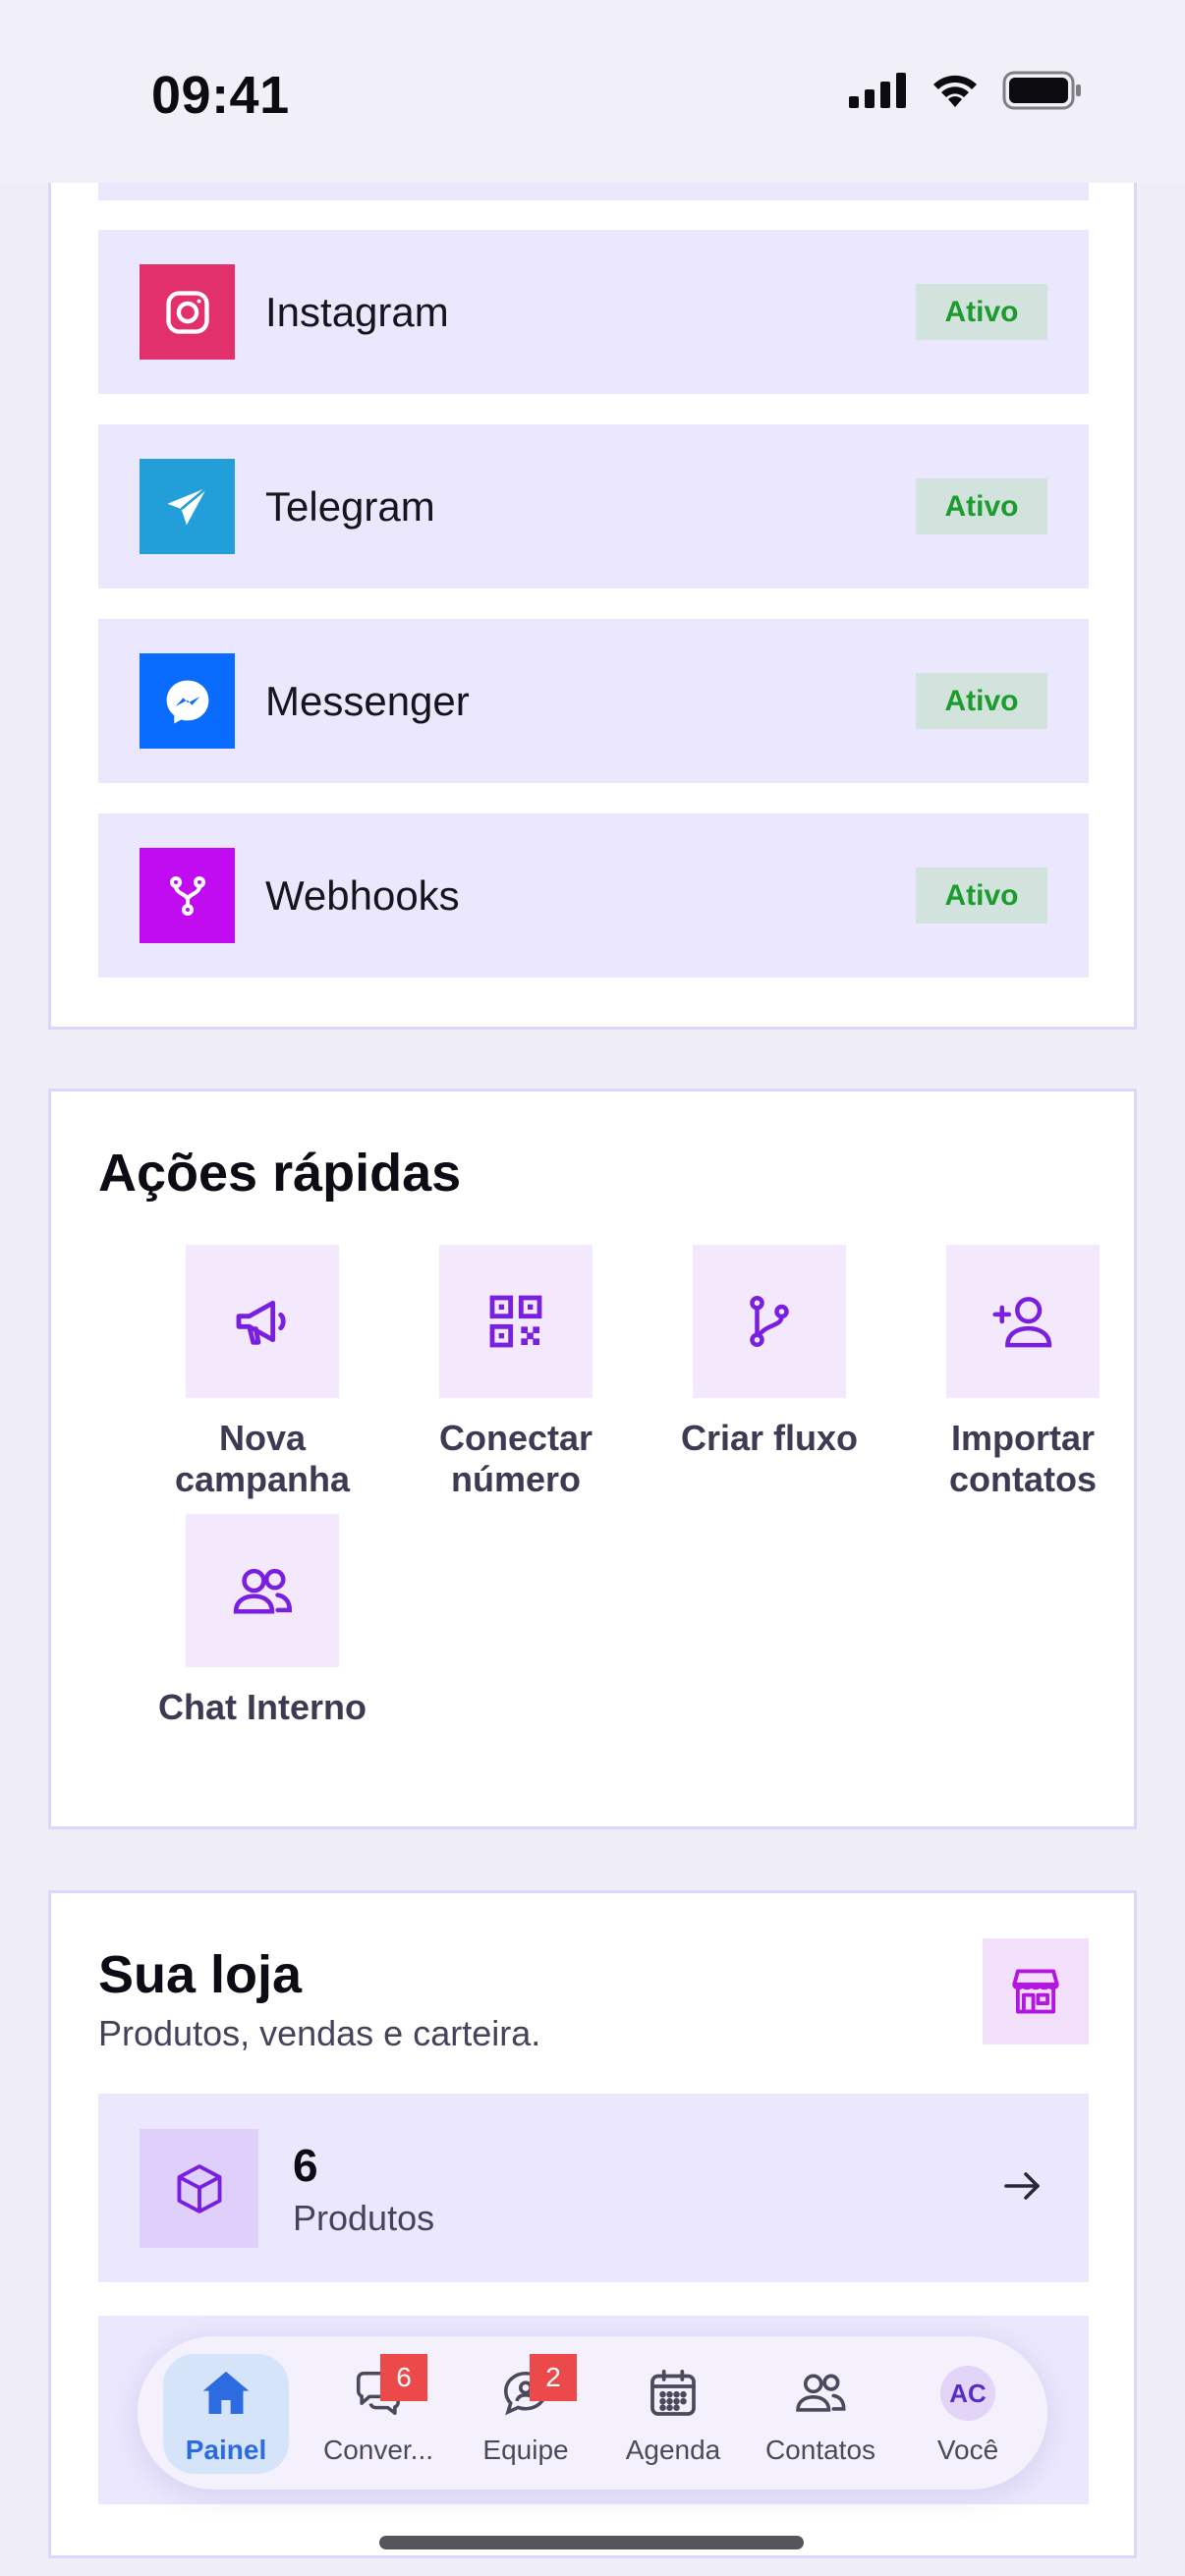 The image size is (1185, 2576). I want to click on nav-agenda: Agenda, so click(673, 2413).